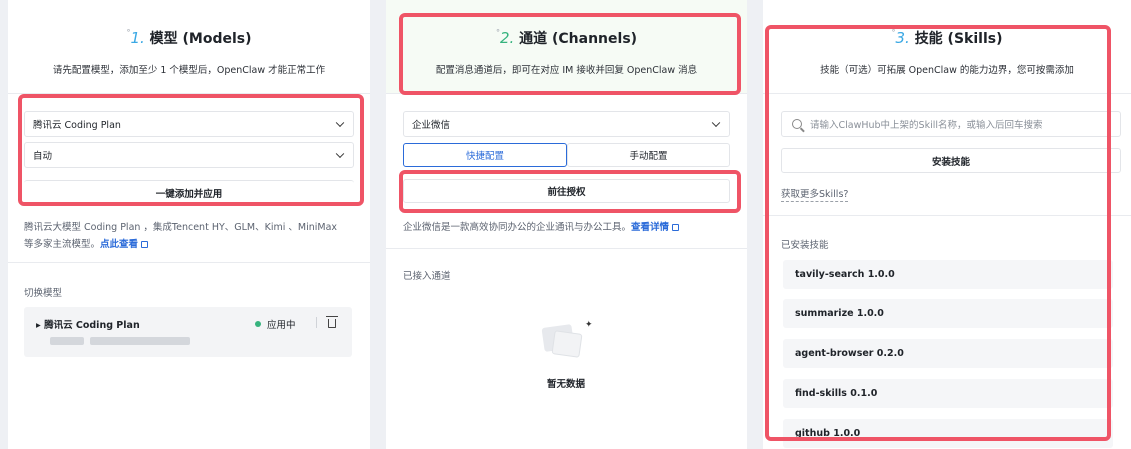  What do you see at coordinates (189, 124) in the screenshot?
I see `provider-select: 腾讯云 Coding Plan` at bounding box center [189, 124].